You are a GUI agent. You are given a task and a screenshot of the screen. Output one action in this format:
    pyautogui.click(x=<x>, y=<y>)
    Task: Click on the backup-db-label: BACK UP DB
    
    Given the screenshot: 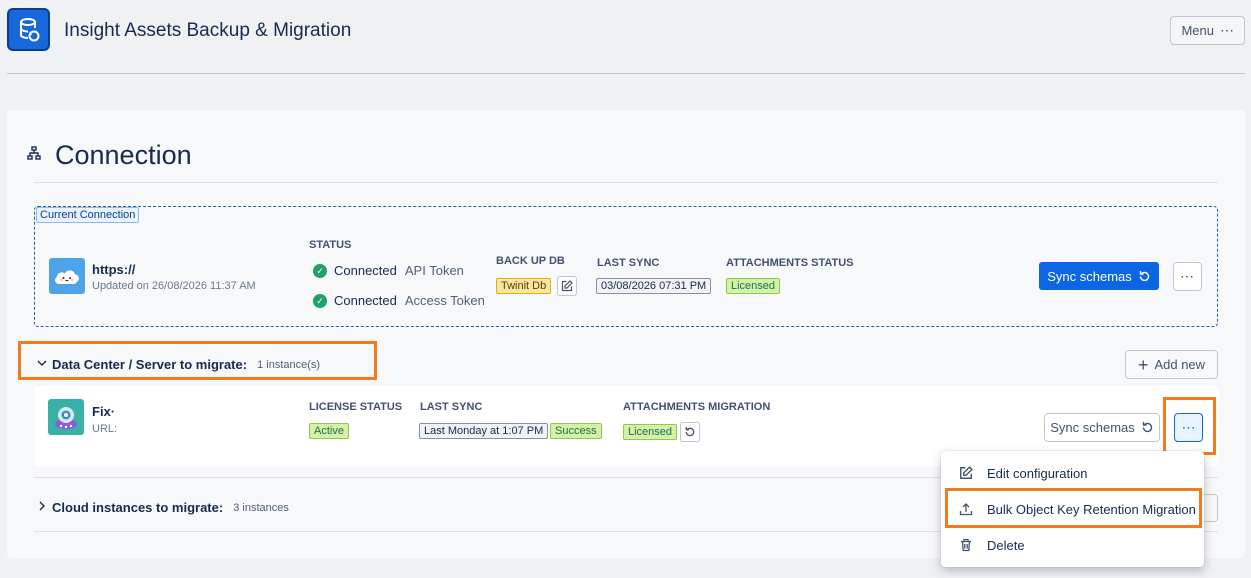 What is the action you would take?
    pyautogui.click(x=530, y=261)
    